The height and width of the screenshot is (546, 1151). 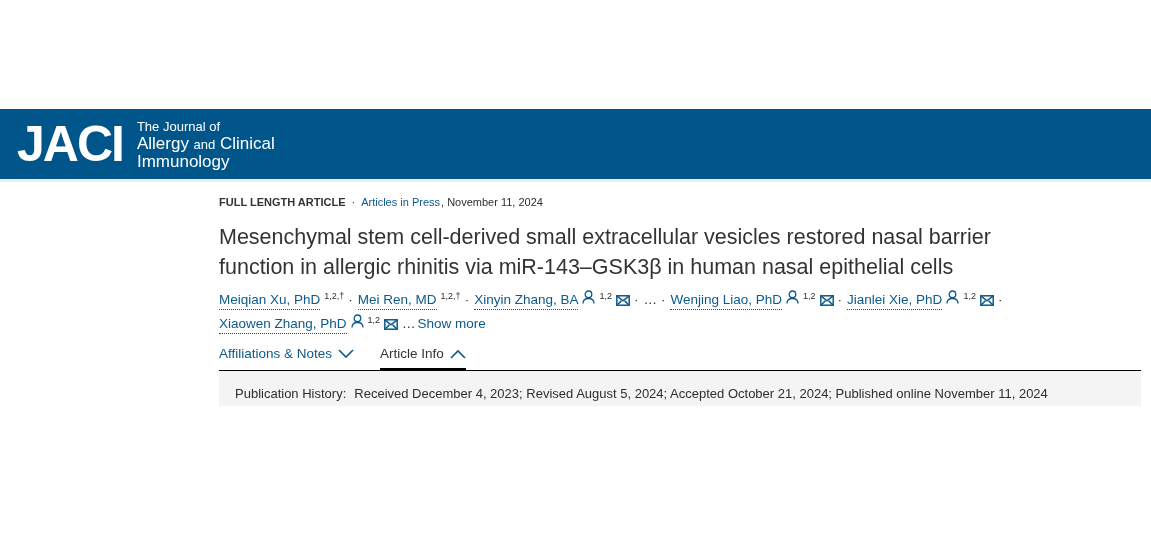 I want to click on tab: Affiliations & Notes, so click(x=287, y=358).